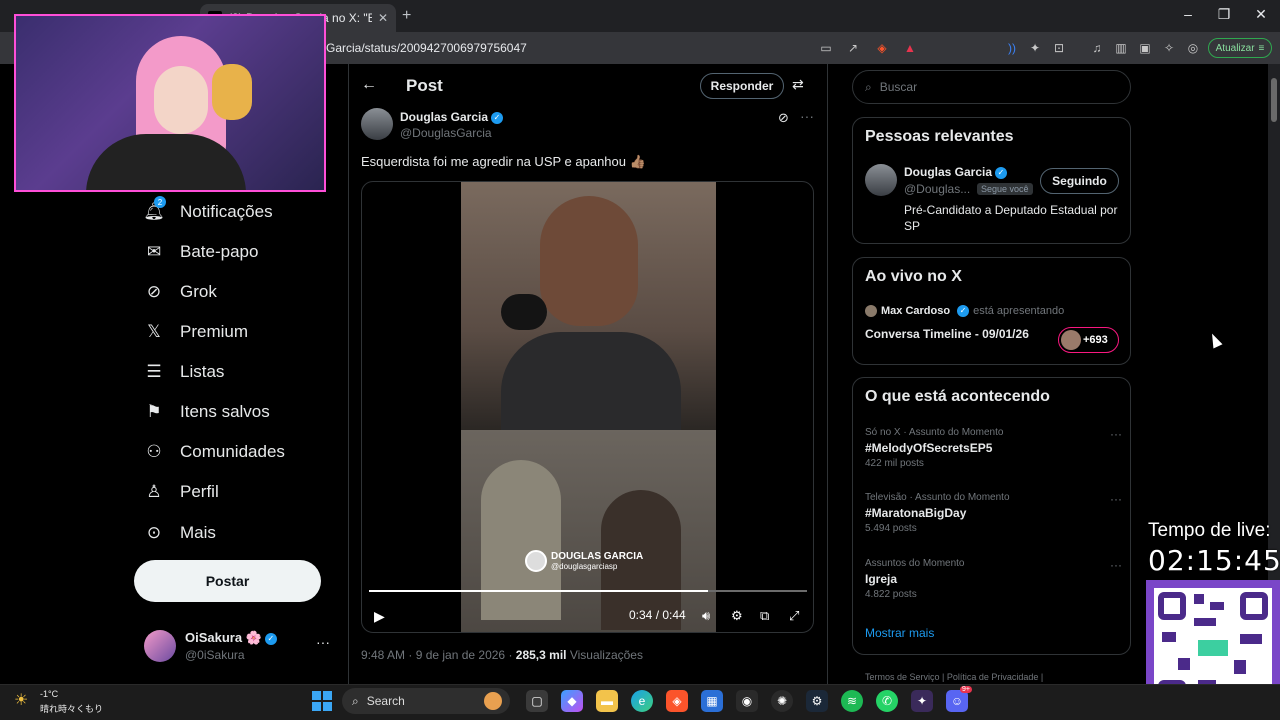  What do you see at coordinates (537, 701) in the screenshot?
I see `task-view-icon: ▢` at bounding box center [537, 701].